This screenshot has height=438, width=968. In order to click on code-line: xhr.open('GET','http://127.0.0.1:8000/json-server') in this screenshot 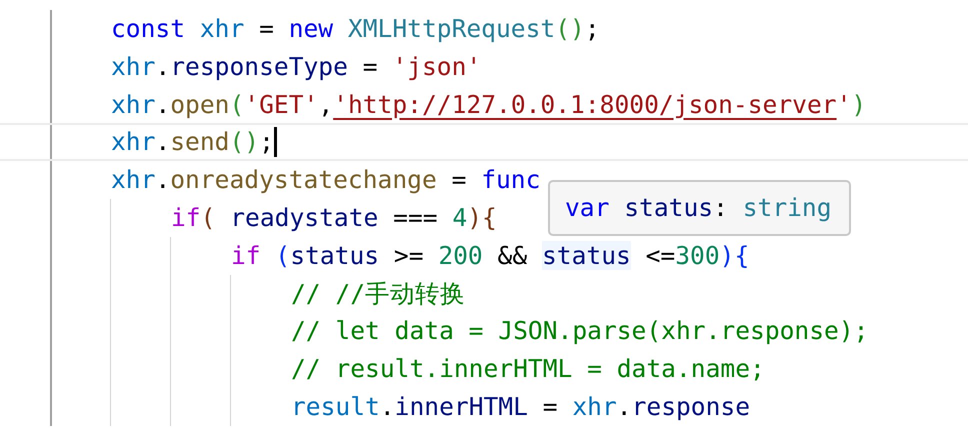, I will do `click(488, 104)`.